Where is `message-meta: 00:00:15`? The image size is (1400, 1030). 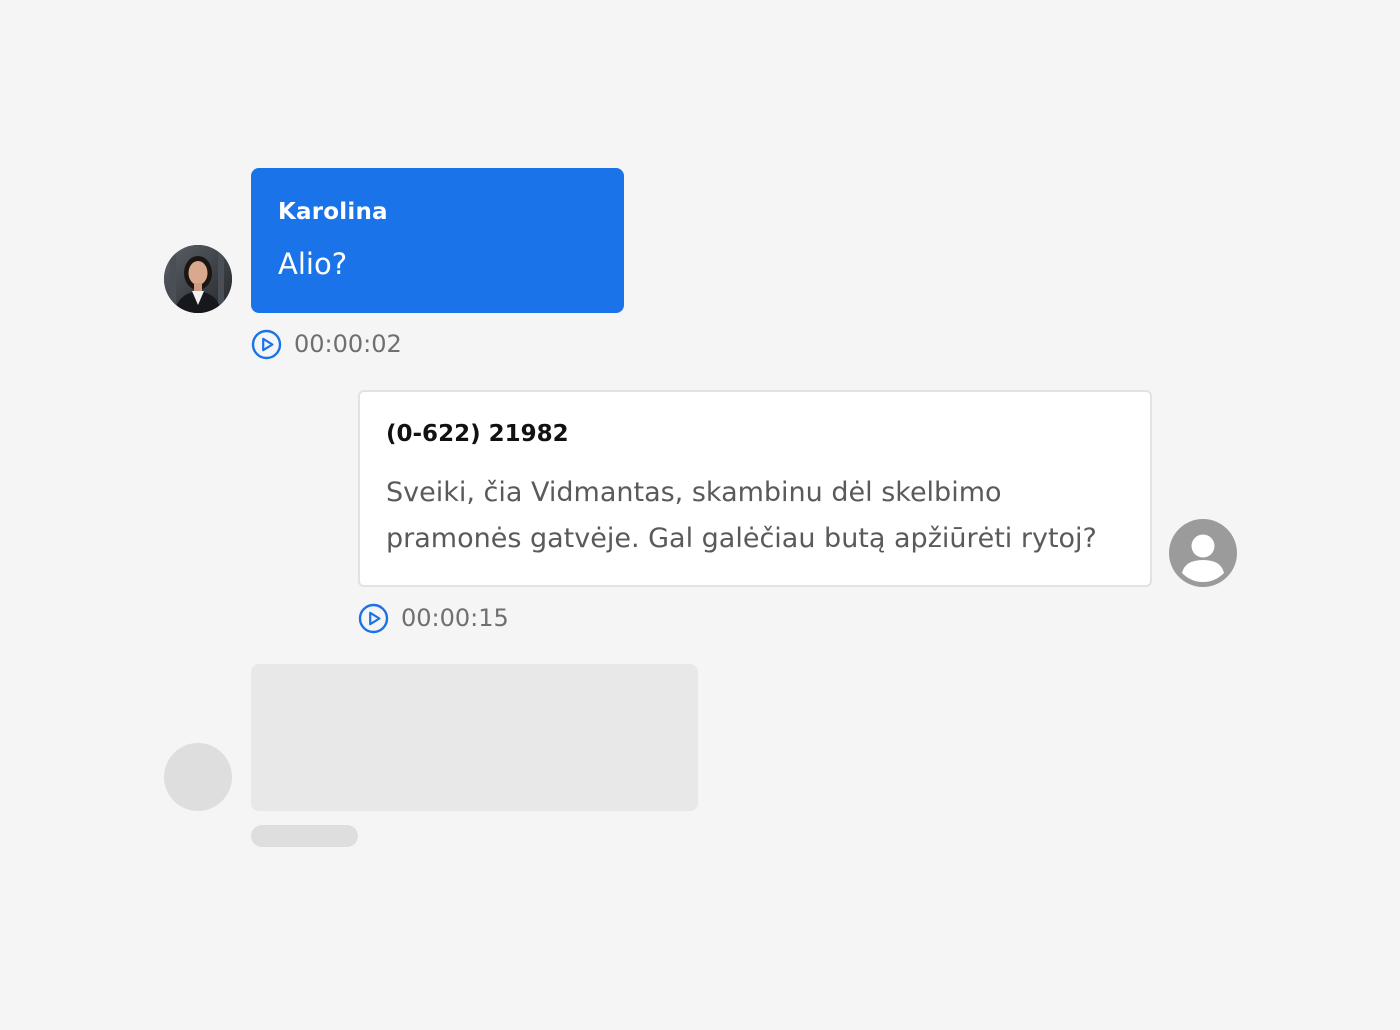 message-meta: 00:00:15 is located at coordinates (433, 618).